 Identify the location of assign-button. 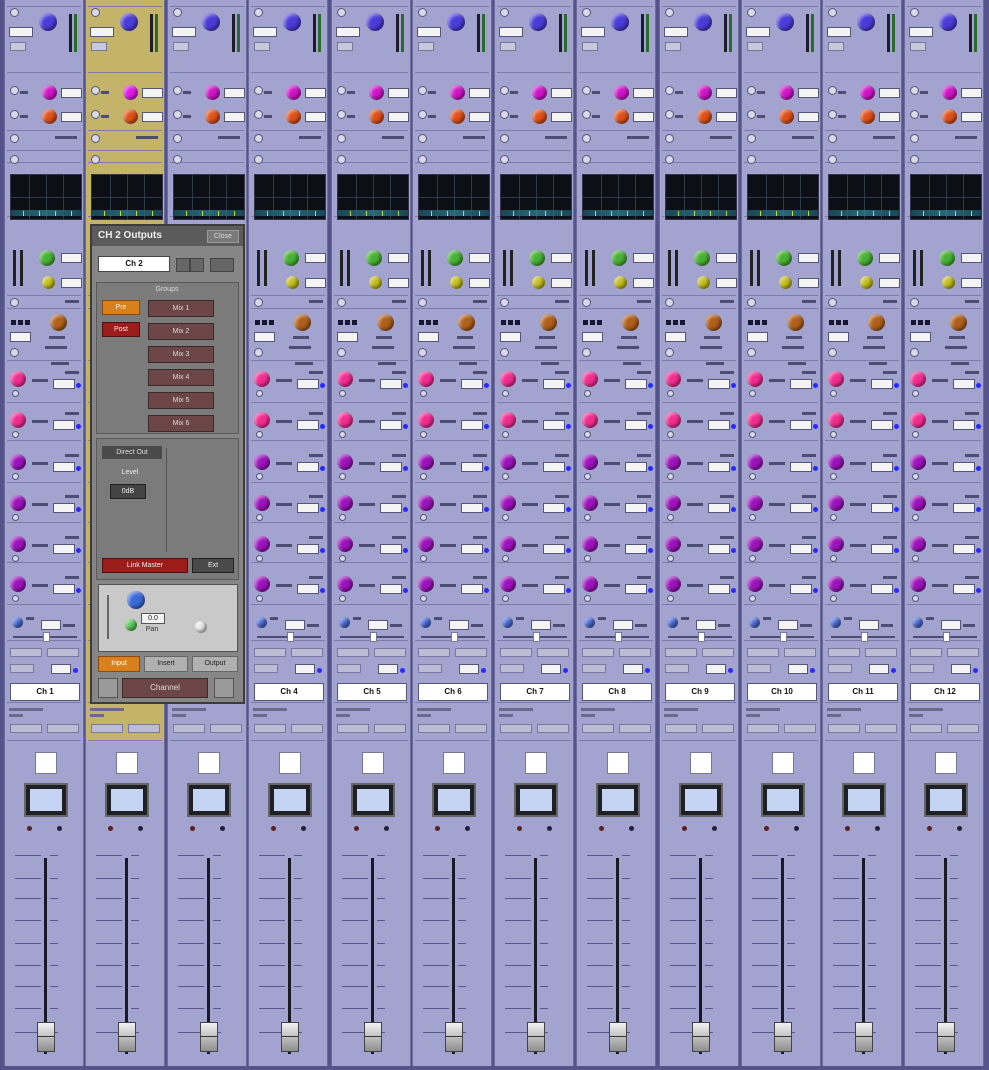
(840, 668).